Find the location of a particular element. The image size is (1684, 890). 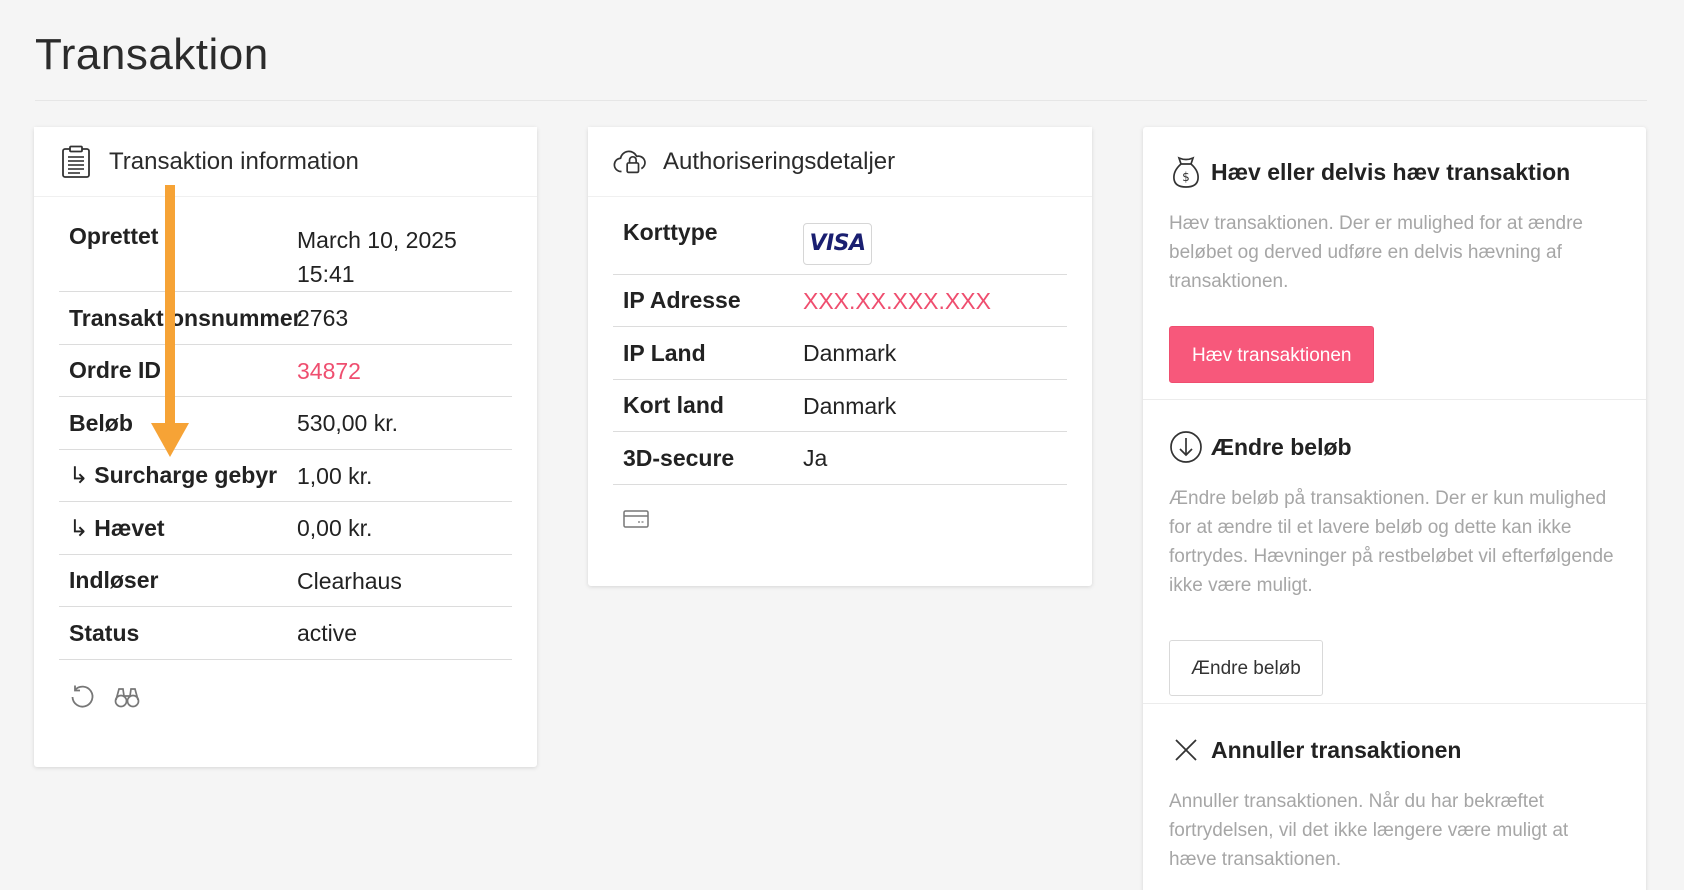

row-value: 1,00 kr. is located at coordinates (335, 475).